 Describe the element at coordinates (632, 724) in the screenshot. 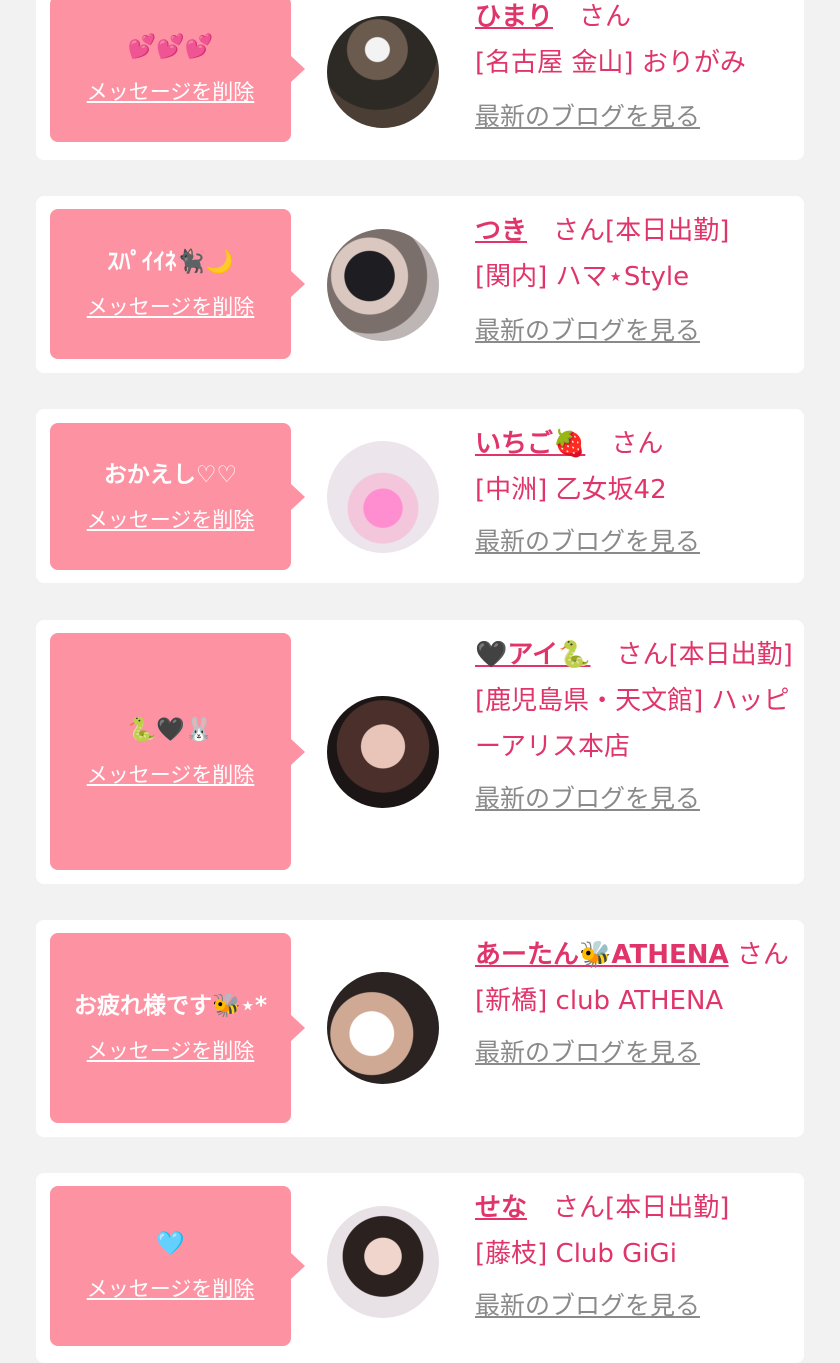

I see `shop-label: [鹿児島県・天文館] ハッピーアリス本店` at that location.